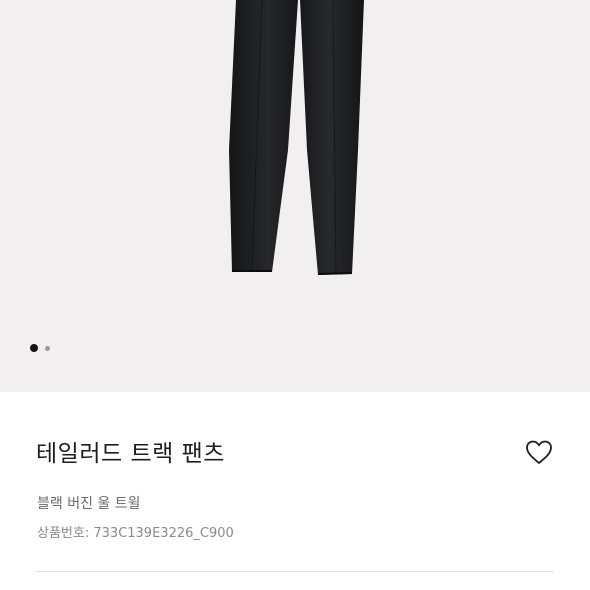 This screenshot has width=590, height=590. What do you see at coordinates (332, 137) in the screenshot?
I see `pants-right-leg` at bounding box center [332, 137].